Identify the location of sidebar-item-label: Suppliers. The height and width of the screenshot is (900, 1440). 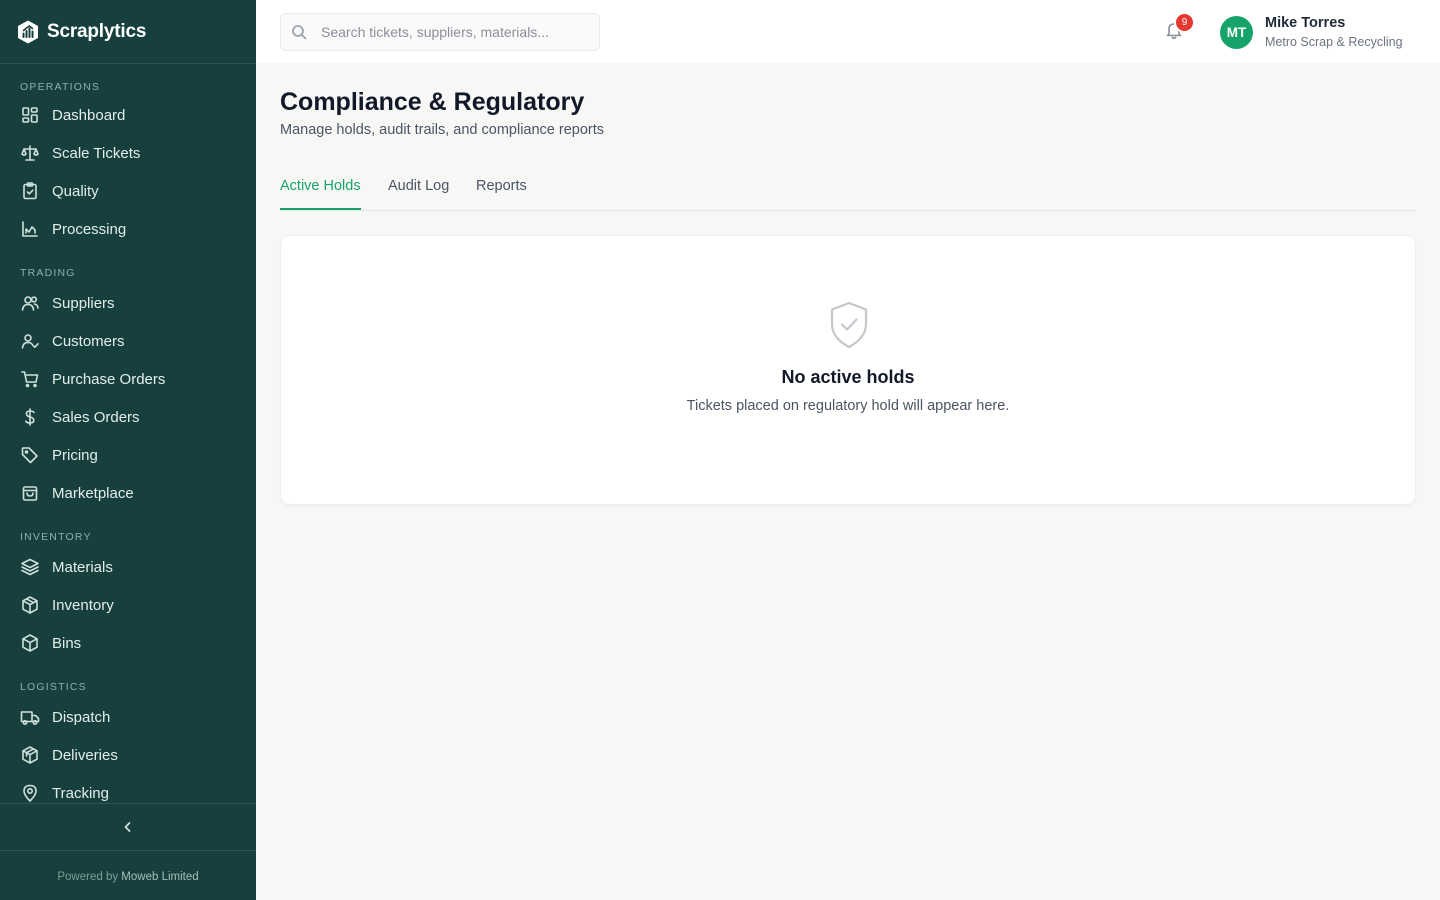
(83, 303).